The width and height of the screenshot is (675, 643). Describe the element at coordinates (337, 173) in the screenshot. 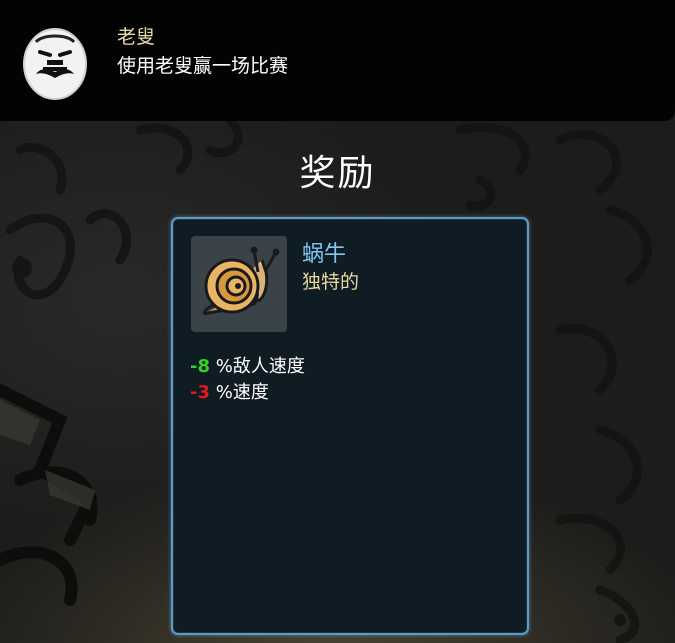

I see `reward-title: 奖励` at that location.